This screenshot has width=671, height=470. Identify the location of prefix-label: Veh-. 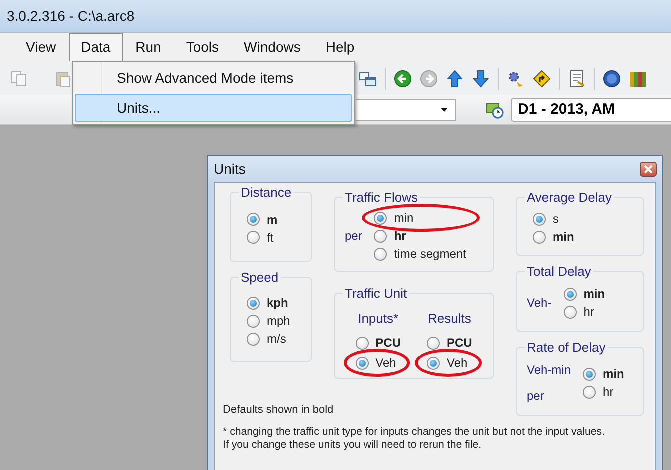
(539, 303).